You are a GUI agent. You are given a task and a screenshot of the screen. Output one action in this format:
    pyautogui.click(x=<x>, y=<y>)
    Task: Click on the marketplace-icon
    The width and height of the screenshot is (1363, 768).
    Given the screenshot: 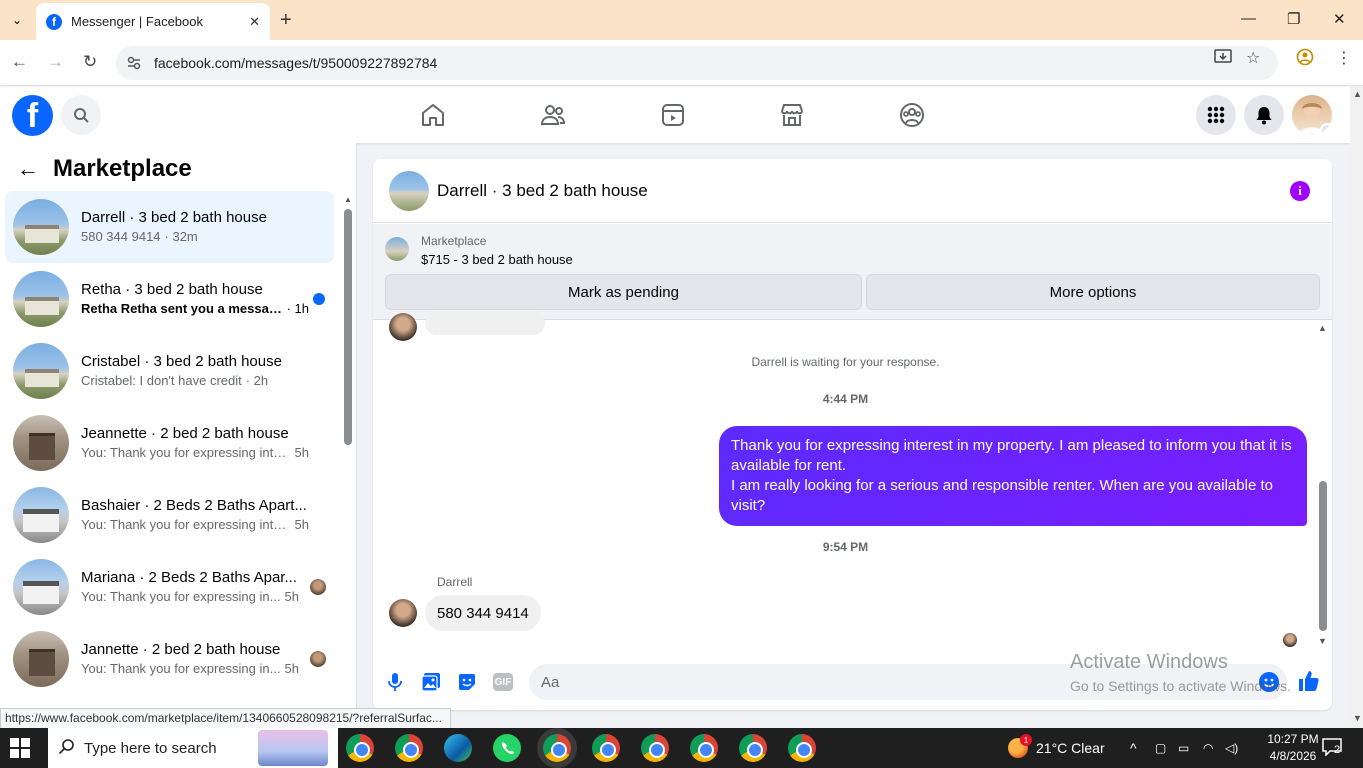 What is the action you would take?
    pyautogui.click(x=792, y=115)
    